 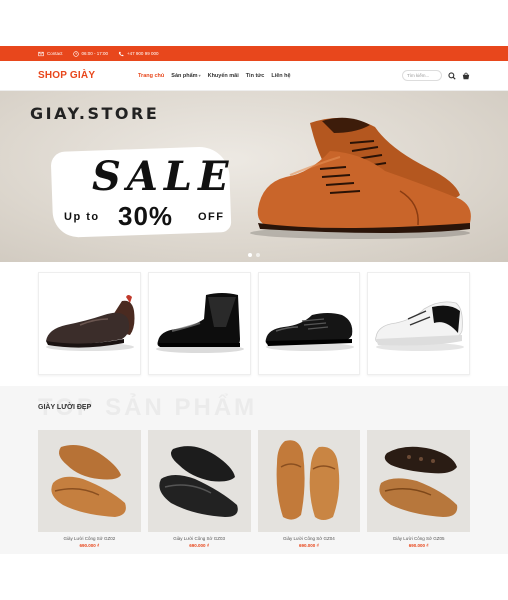 What do you see at coordinates (75, 53) in the screenshot?
I see `clock-icon` at bounding box center [75, 53].